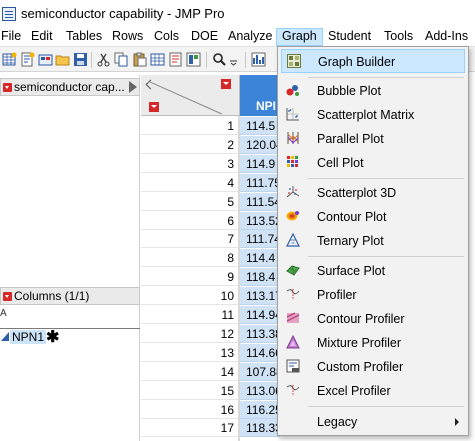  I want to click on row-number: 16, so click(189, 410).